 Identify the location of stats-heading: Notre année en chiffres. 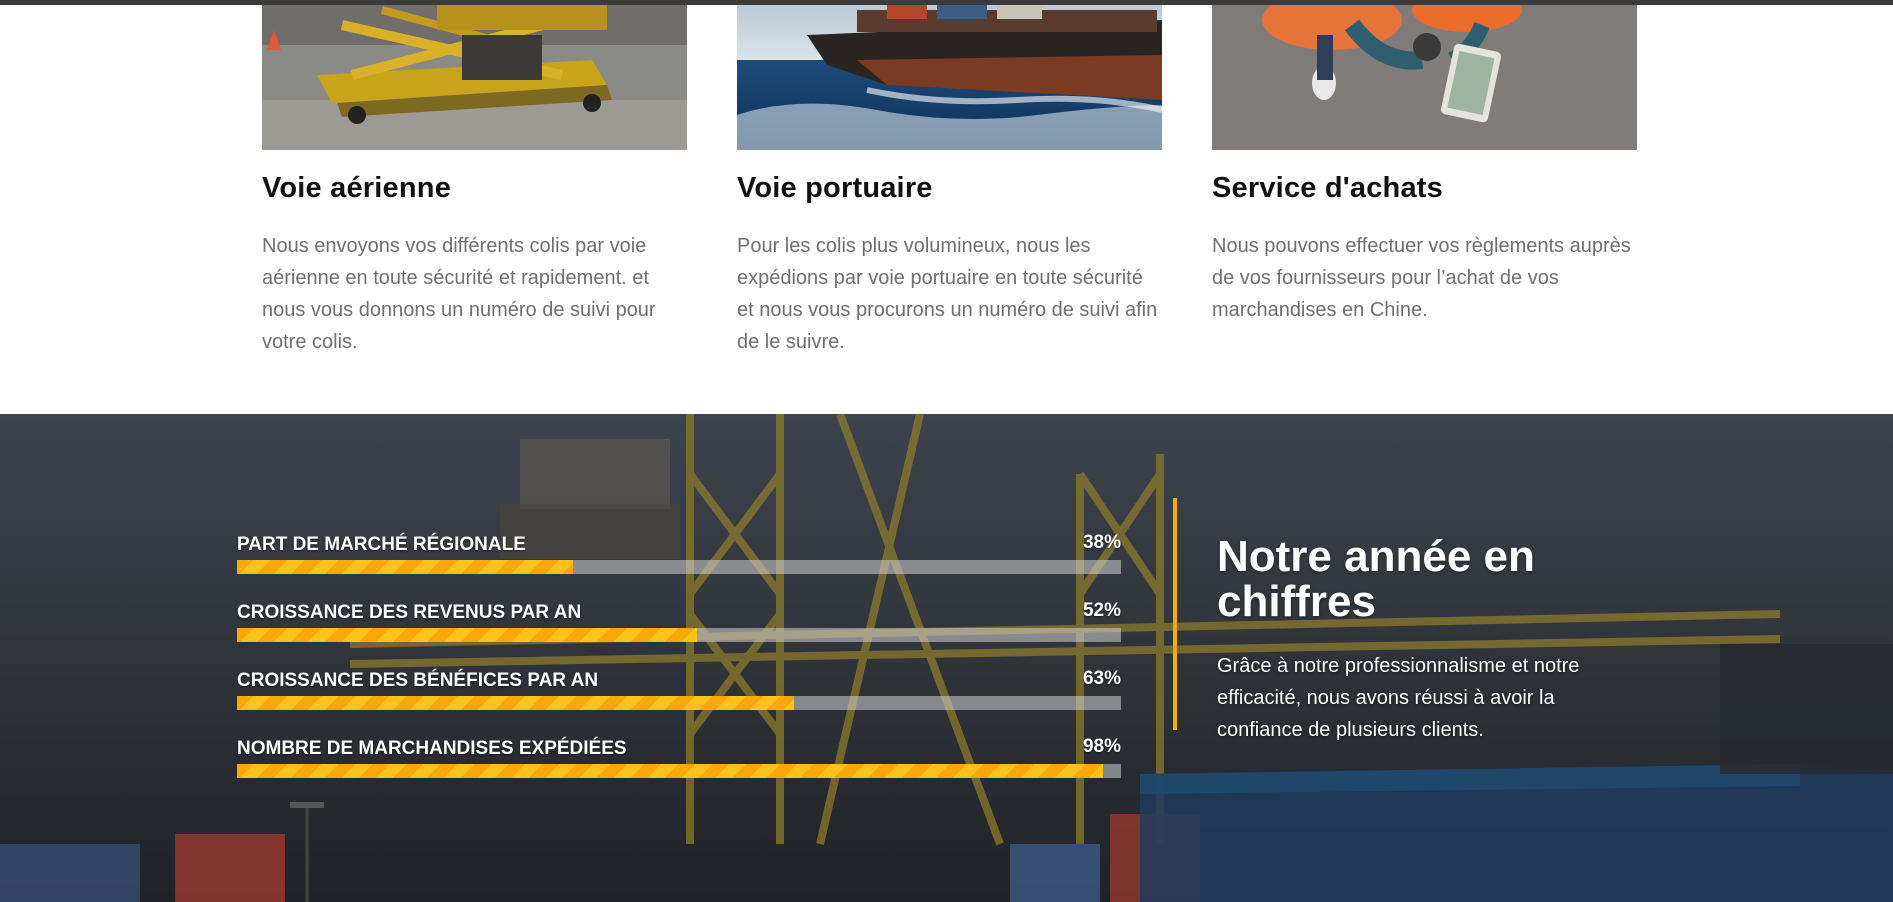
(1376, 579).